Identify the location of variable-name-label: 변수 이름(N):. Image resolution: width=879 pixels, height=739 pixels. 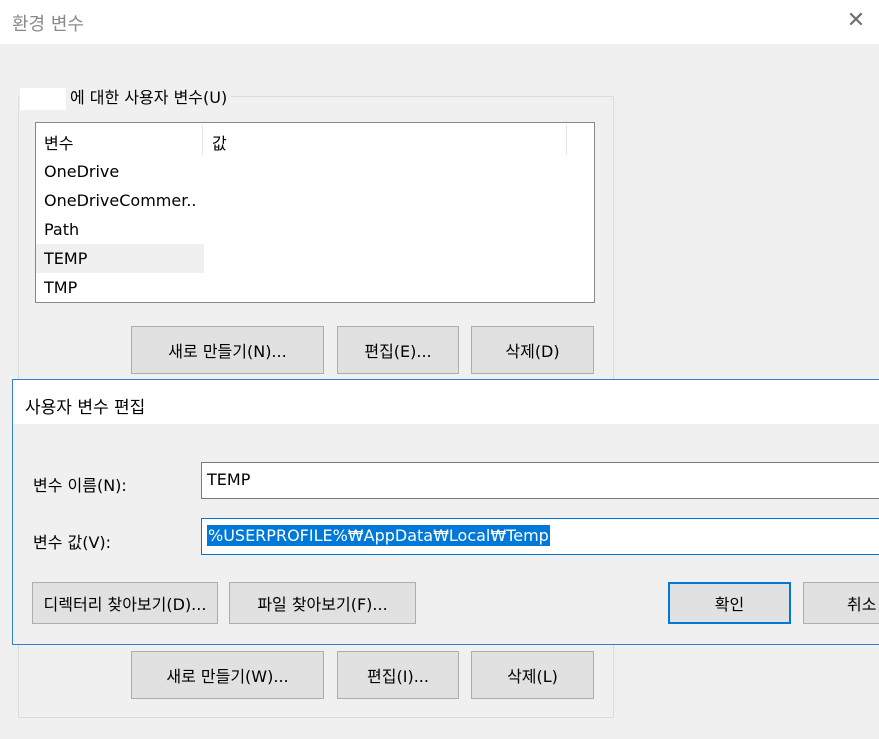
(80, 485).